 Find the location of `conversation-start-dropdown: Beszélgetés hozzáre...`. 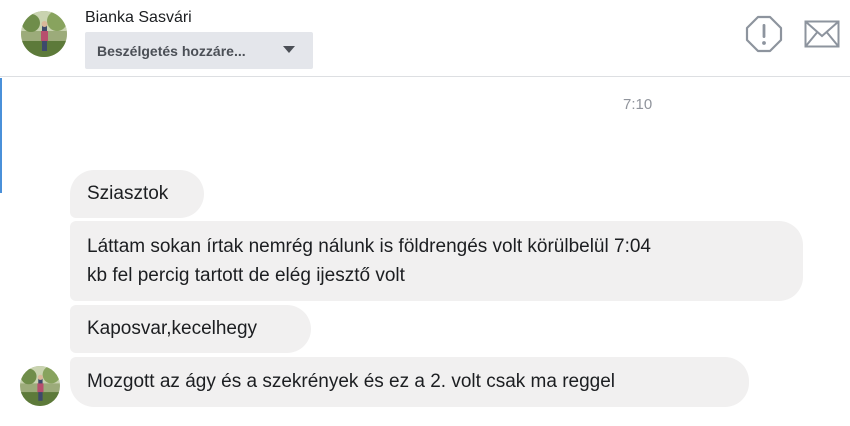

conversation-start-dropdown: Beszélgetés hozzáre... is located at coordinates (199, 50).